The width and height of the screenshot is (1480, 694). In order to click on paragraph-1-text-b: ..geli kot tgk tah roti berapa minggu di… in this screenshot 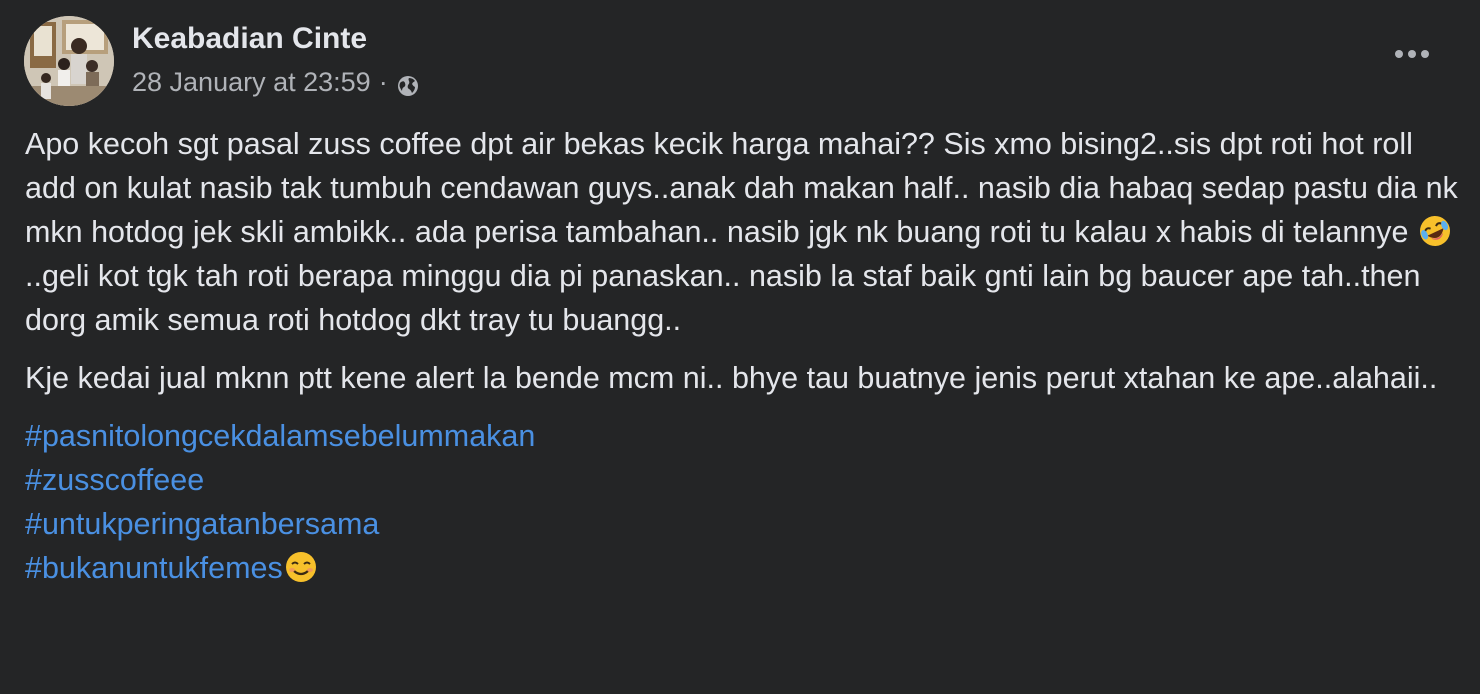, I will do `click(723, 298)`.